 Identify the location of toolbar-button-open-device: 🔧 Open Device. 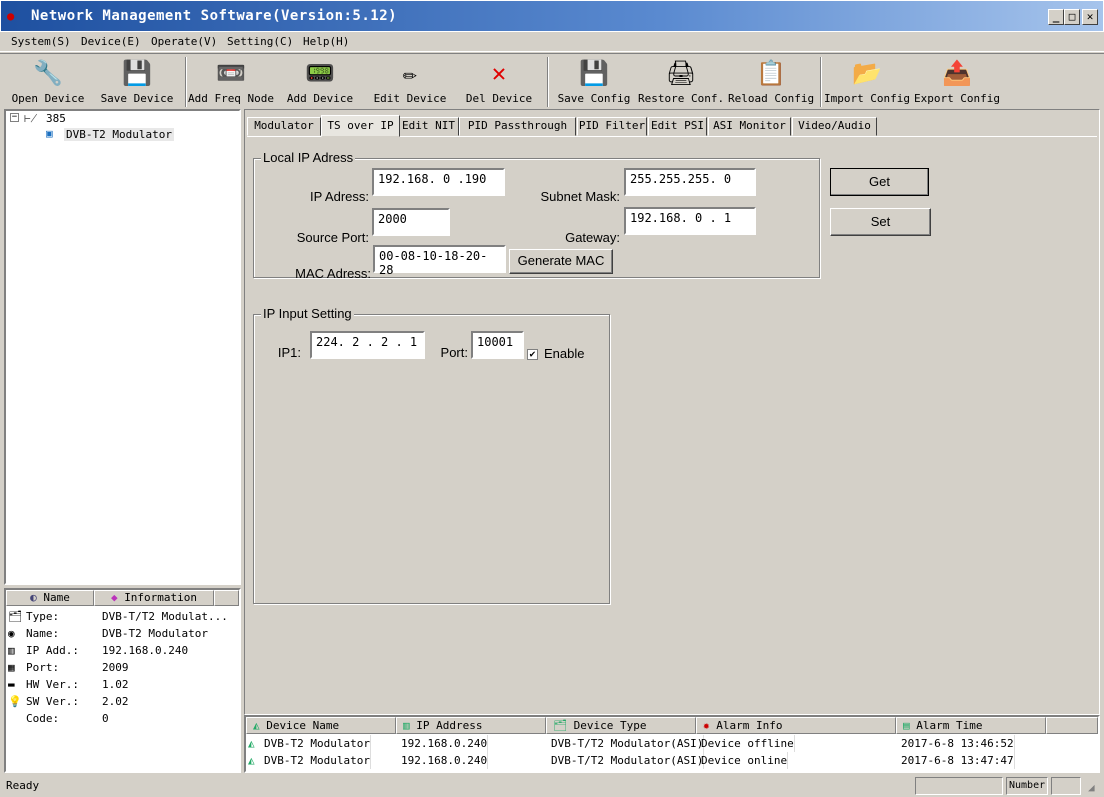
(48, 83).